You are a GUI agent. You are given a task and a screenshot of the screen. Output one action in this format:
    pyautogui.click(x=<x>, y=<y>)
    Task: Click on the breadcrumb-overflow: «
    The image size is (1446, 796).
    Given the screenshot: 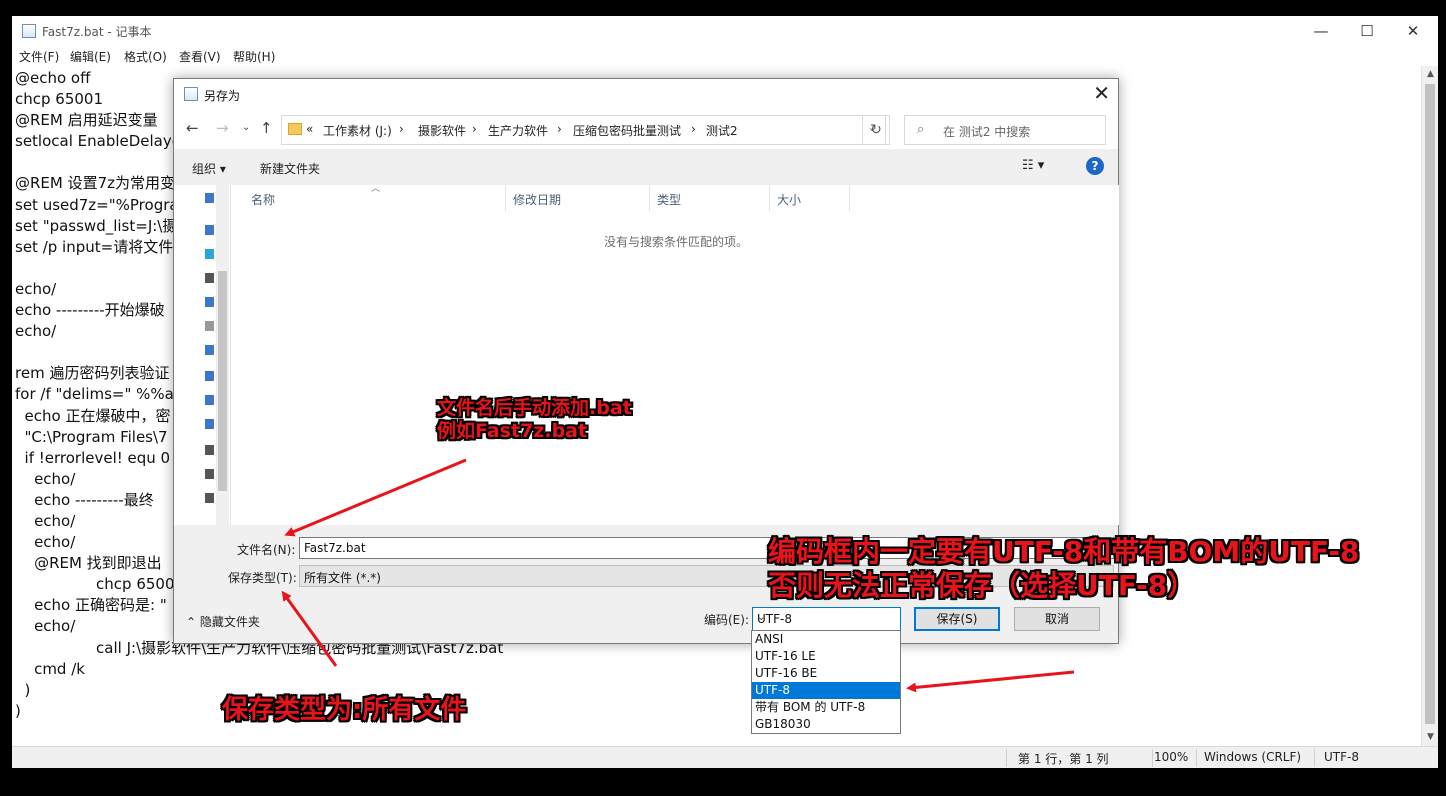 What is the action you would take?
    pyautogui.click(x=309, y=129)
    